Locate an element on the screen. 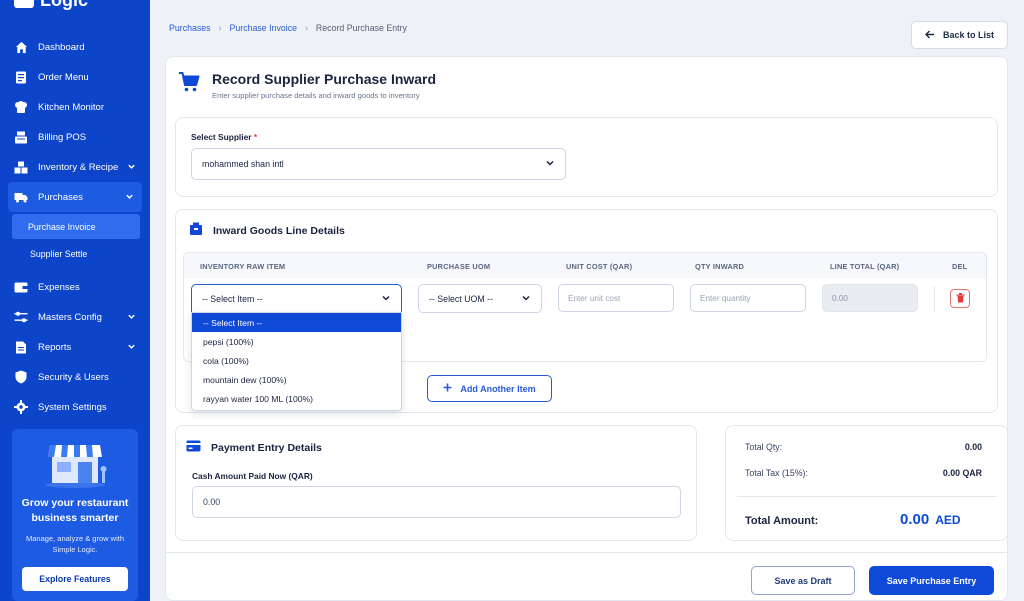  uom-select: -- Select UOM -- is located at coordinates (480, 298).